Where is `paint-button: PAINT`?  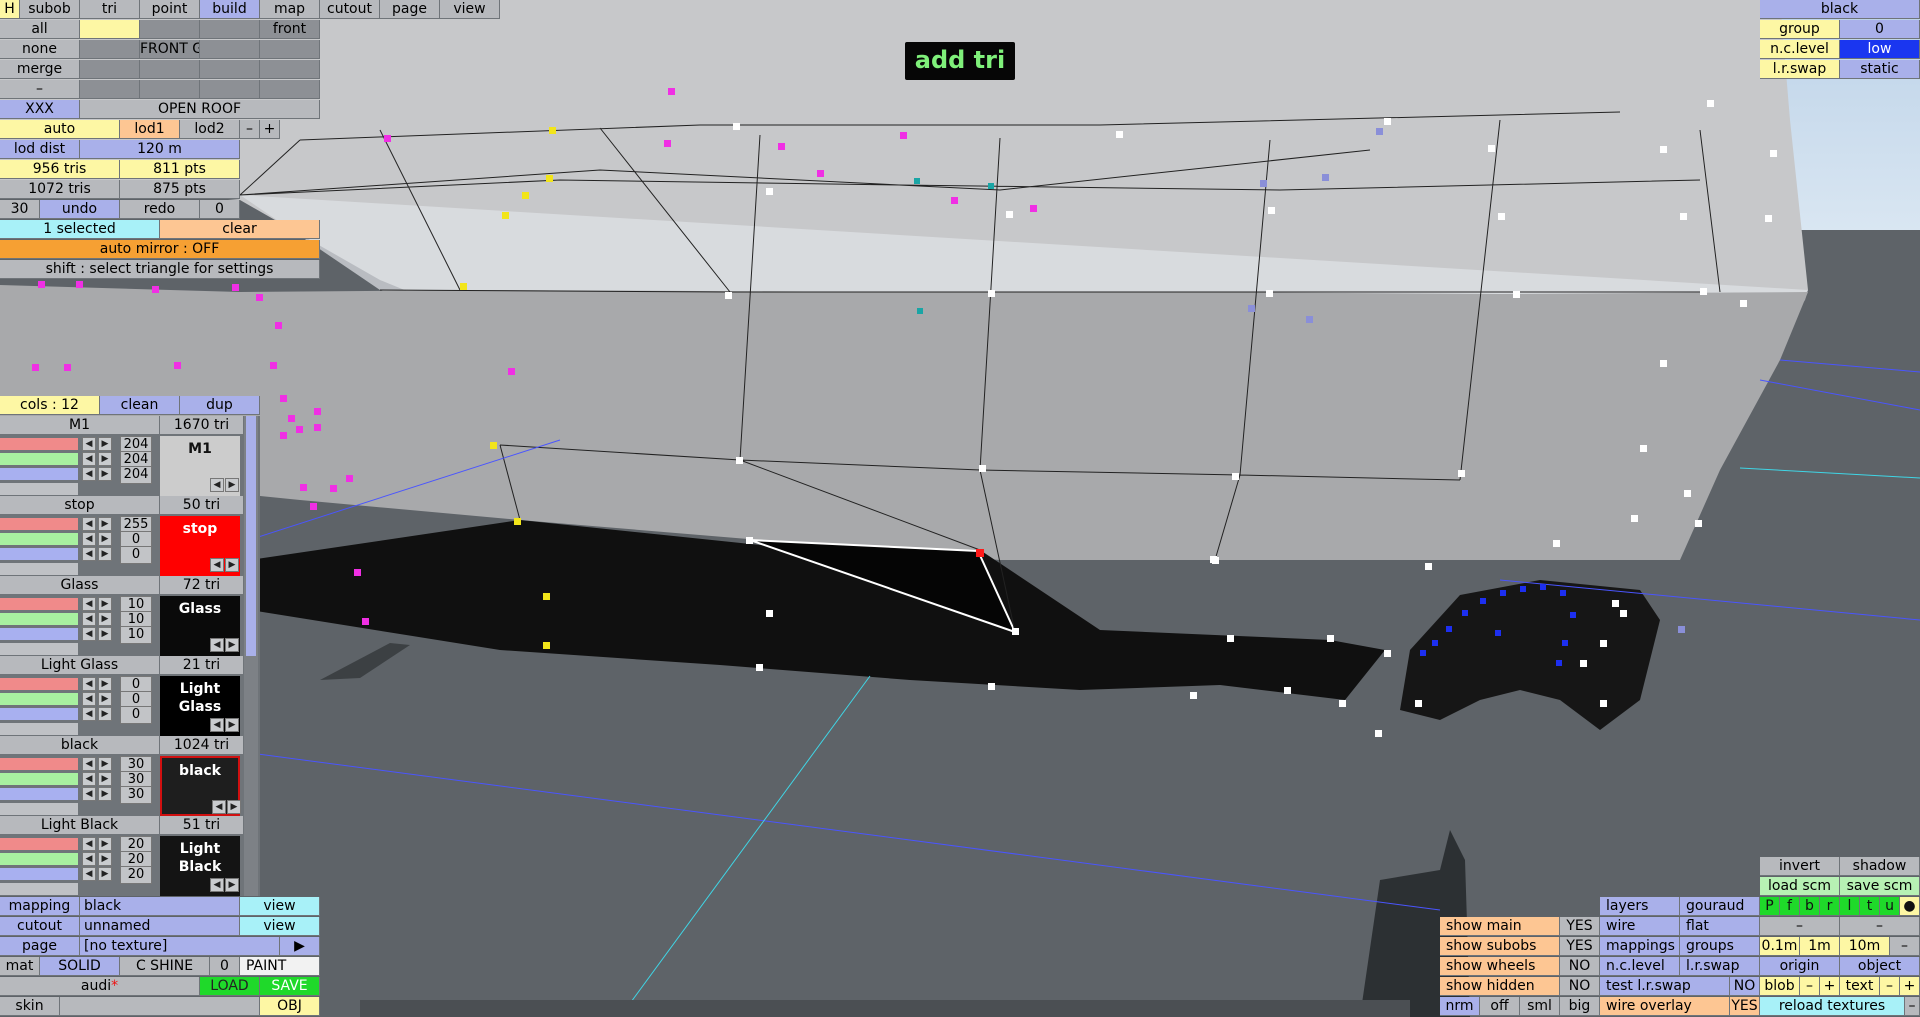 paint-button: PAINT is located at coordinates (280, 966).